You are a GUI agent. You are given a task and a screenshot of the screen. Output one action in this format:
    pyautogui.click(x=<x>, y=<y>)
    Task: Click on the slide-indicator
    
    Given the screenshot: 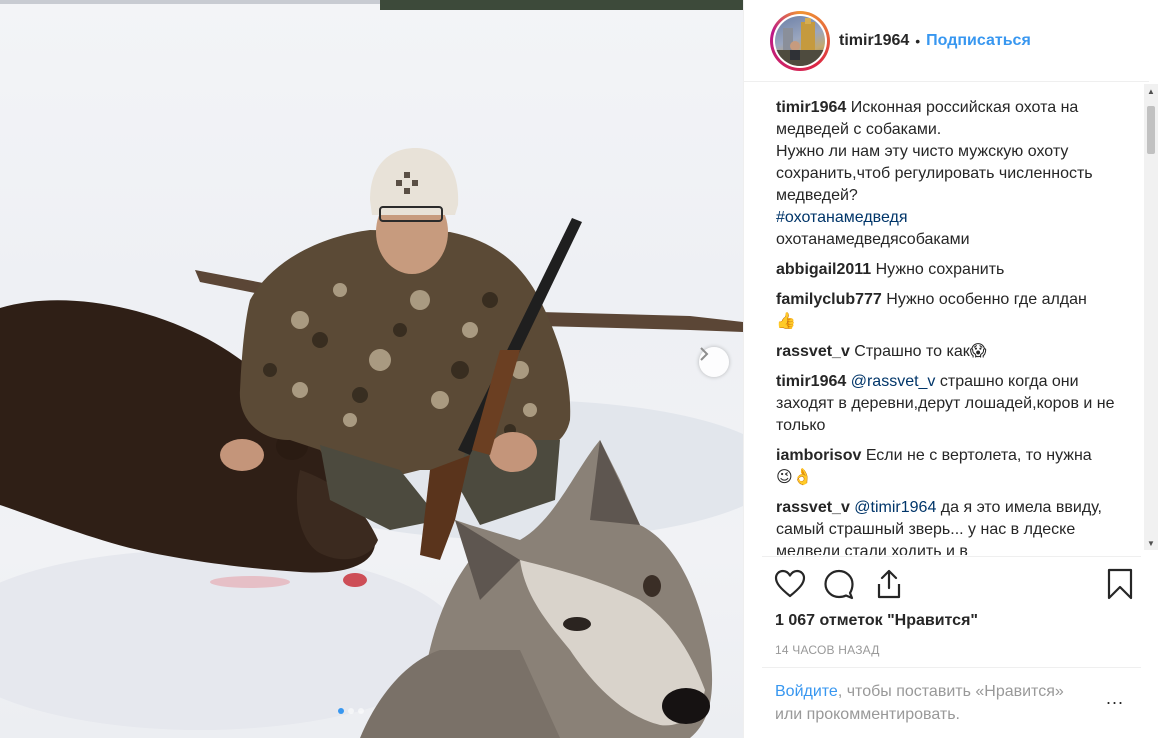 What is the action you would take?
    pyautogui.click(x=351, y=711)
    